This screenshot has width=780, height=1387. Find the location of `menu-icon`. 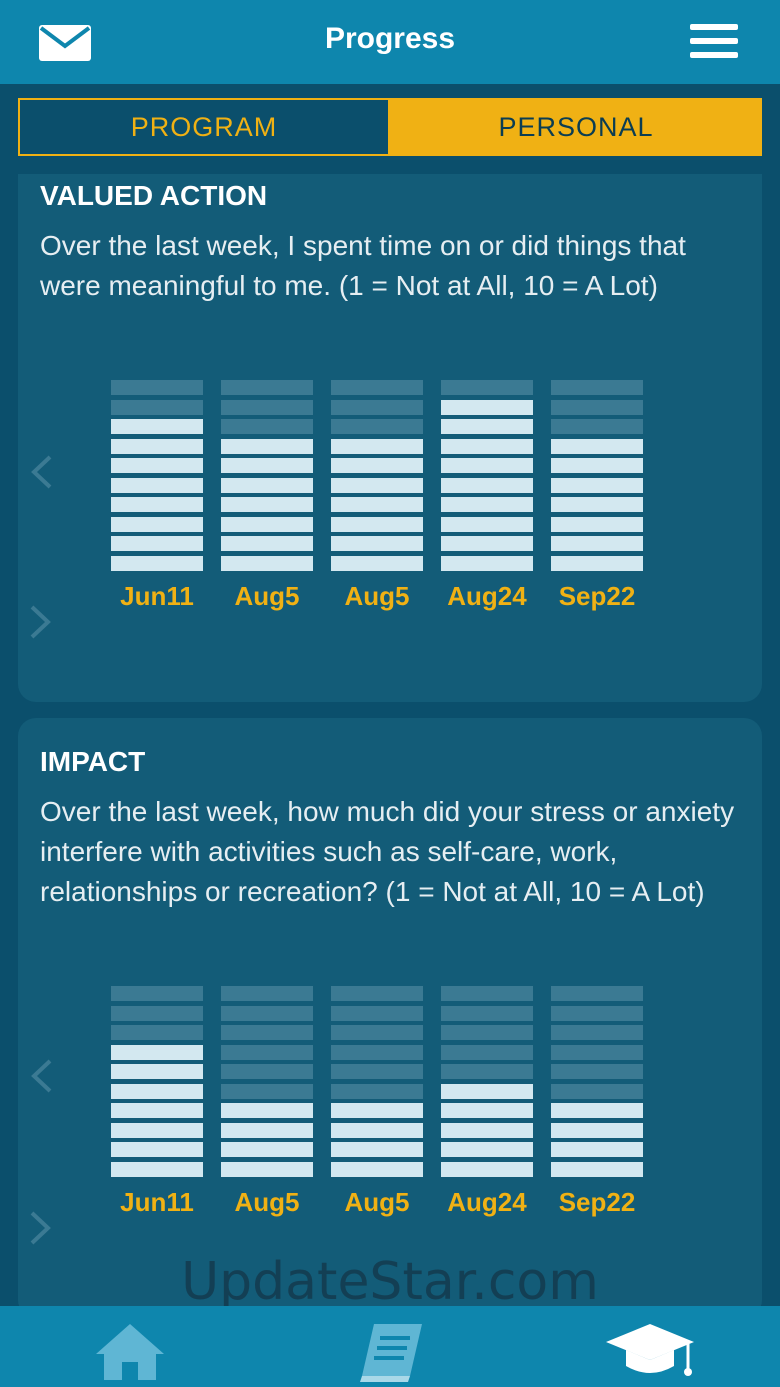

menu-icon is located at coordinates (714, 41).